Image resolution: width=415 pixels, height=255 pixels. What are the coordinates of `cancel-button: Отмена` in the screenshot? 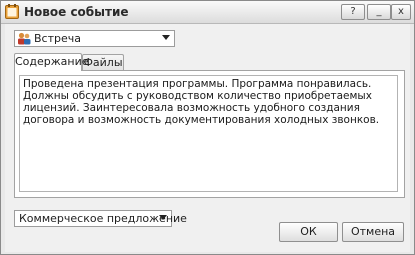 It's located at (373, 232).